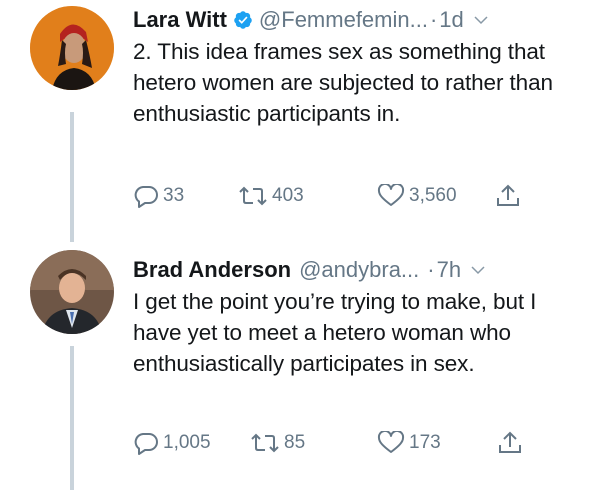 This screenshot has width=600, height=490. I want to click on reply-count: 33, so click(174, 195).